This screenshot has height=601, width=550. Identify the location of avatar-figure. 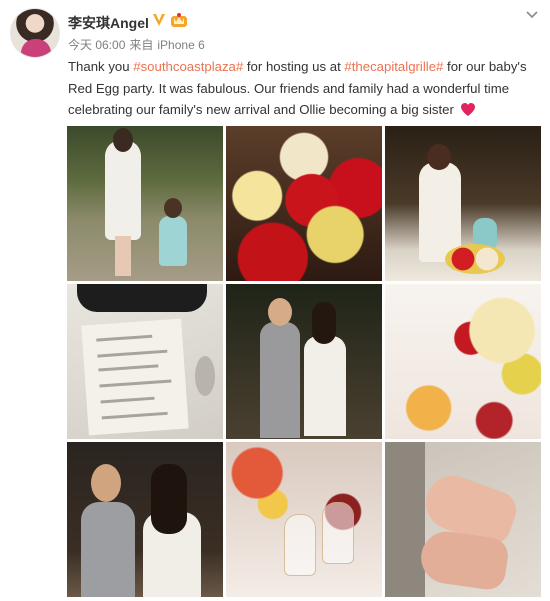
(36, 48).